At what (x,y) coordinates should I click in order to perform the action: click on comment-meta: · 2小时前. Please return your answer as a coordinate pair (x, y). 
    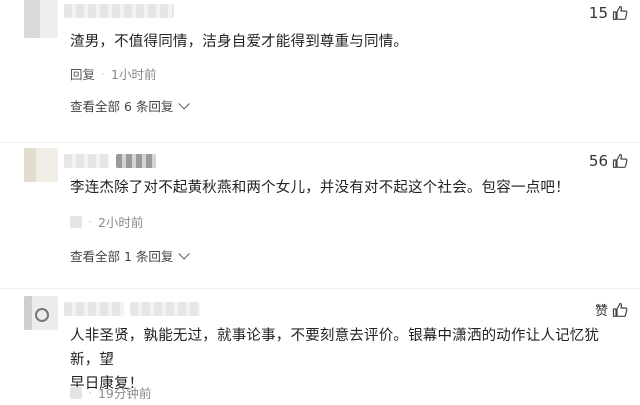
    Looking at the image, I should click on (106, 221).